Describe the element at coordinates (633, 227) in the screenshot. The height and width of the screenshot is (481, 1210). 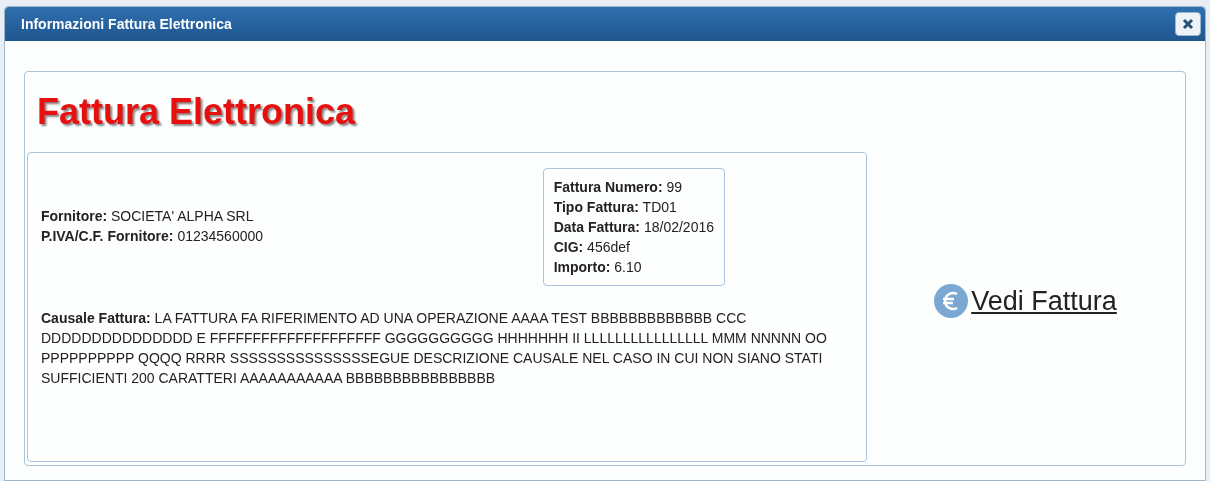
I see `field-line: Data Fattura: 18/02/2016` at that location.